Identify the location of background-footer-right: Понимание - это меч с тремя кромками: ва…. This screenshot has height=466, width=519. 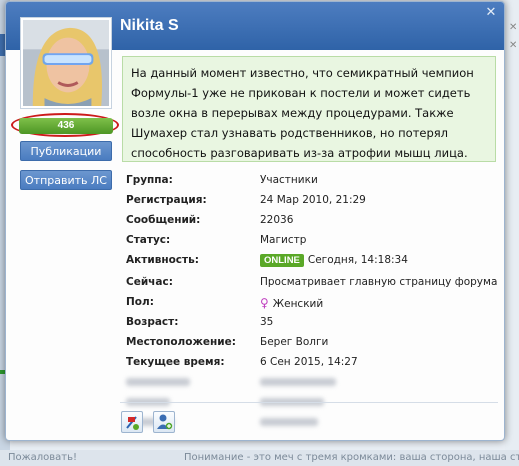
(351, 457).